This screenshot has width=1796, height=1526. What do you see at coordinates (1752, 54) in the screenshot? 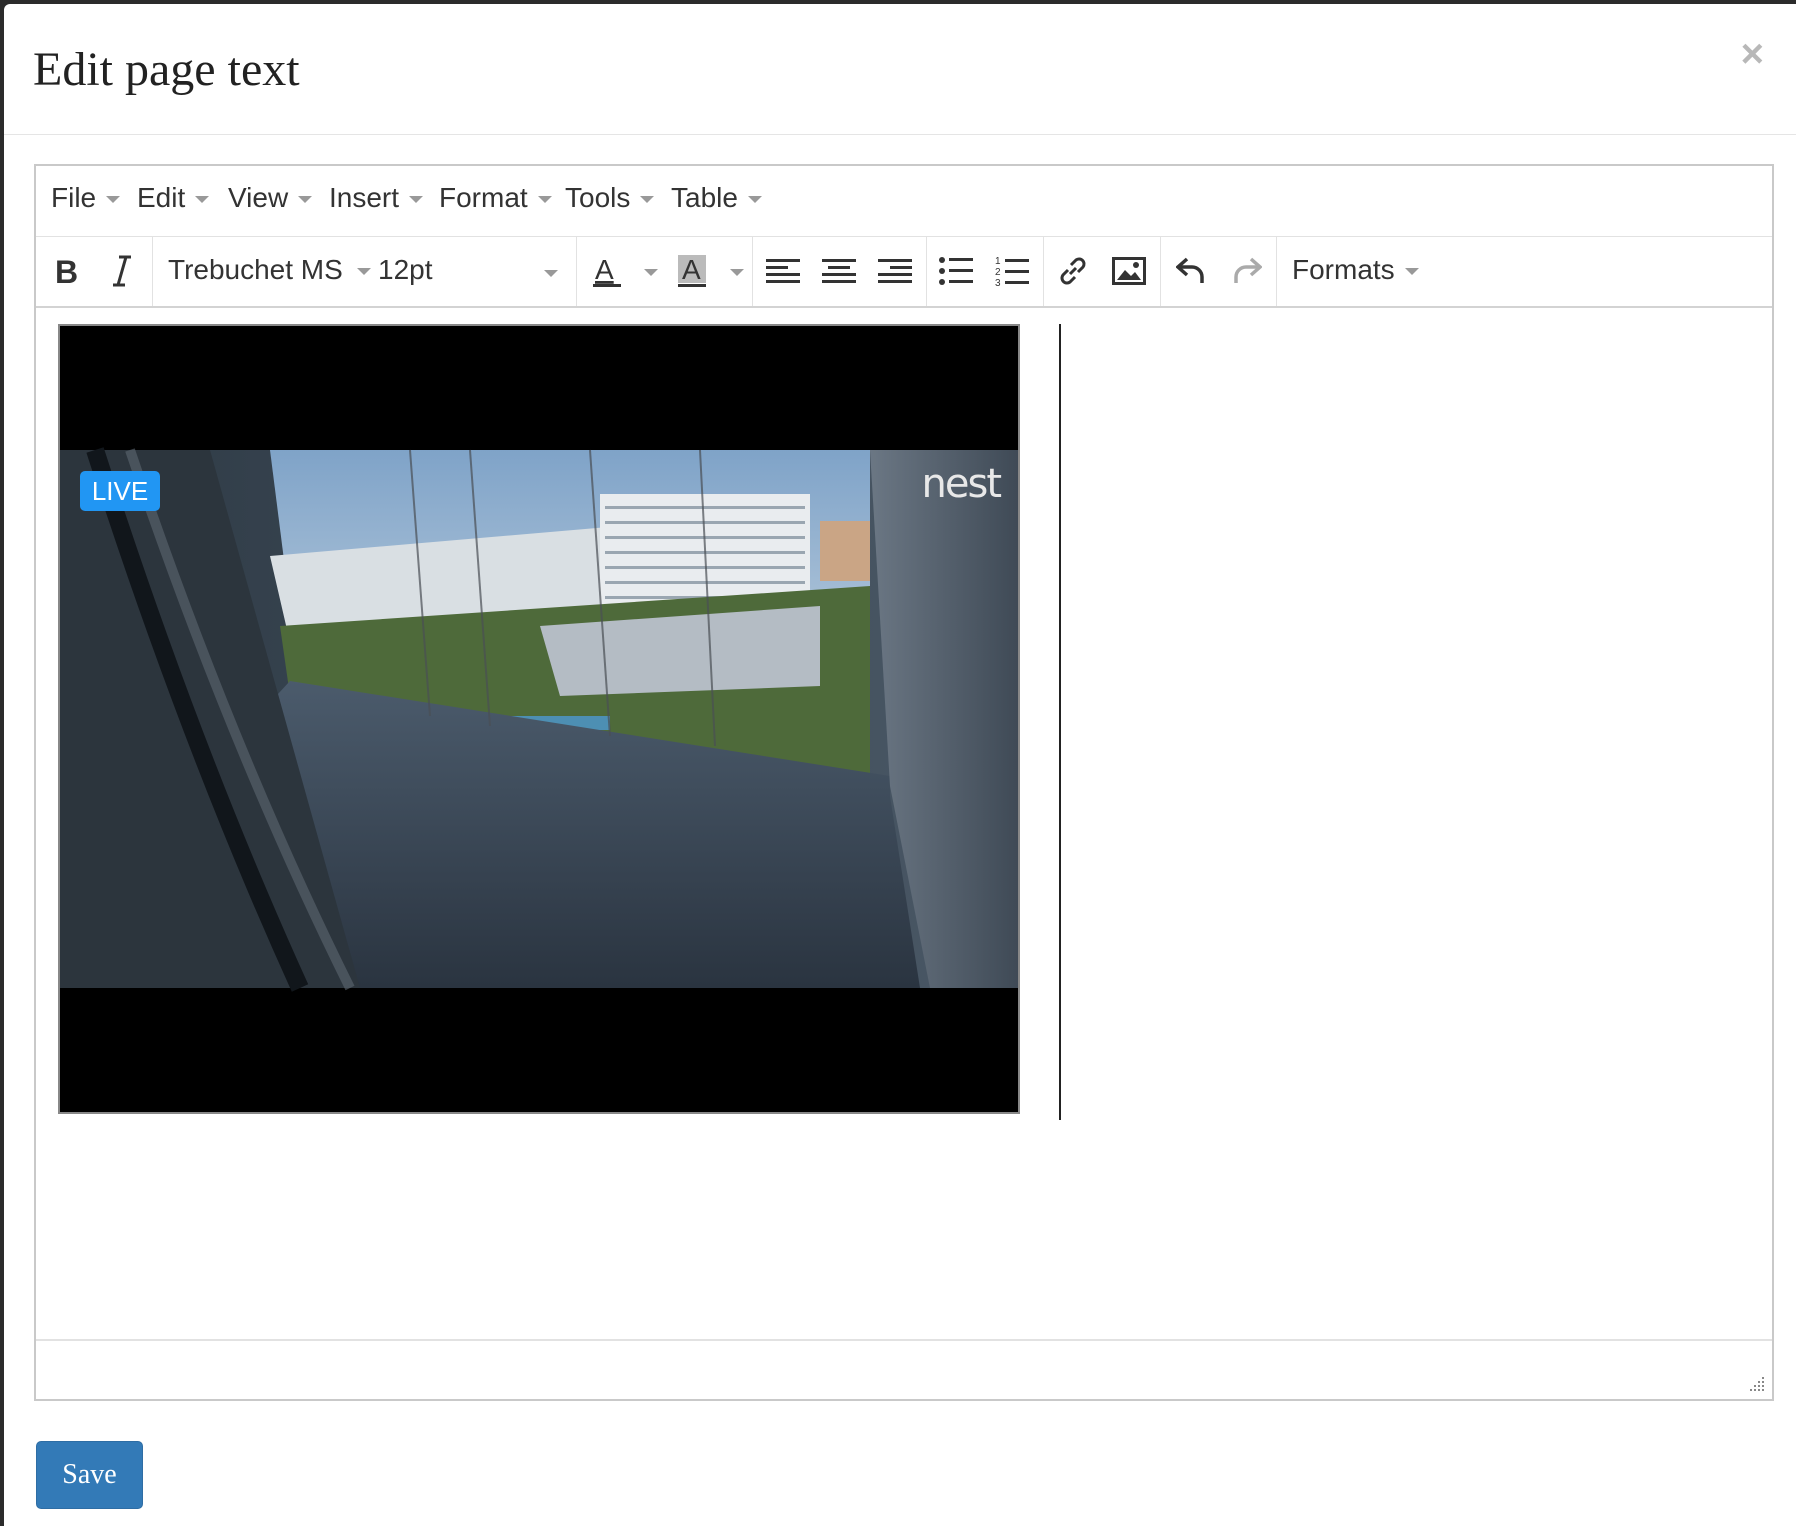
I see `close-icon: ×` at bounding box center [1752, 54].